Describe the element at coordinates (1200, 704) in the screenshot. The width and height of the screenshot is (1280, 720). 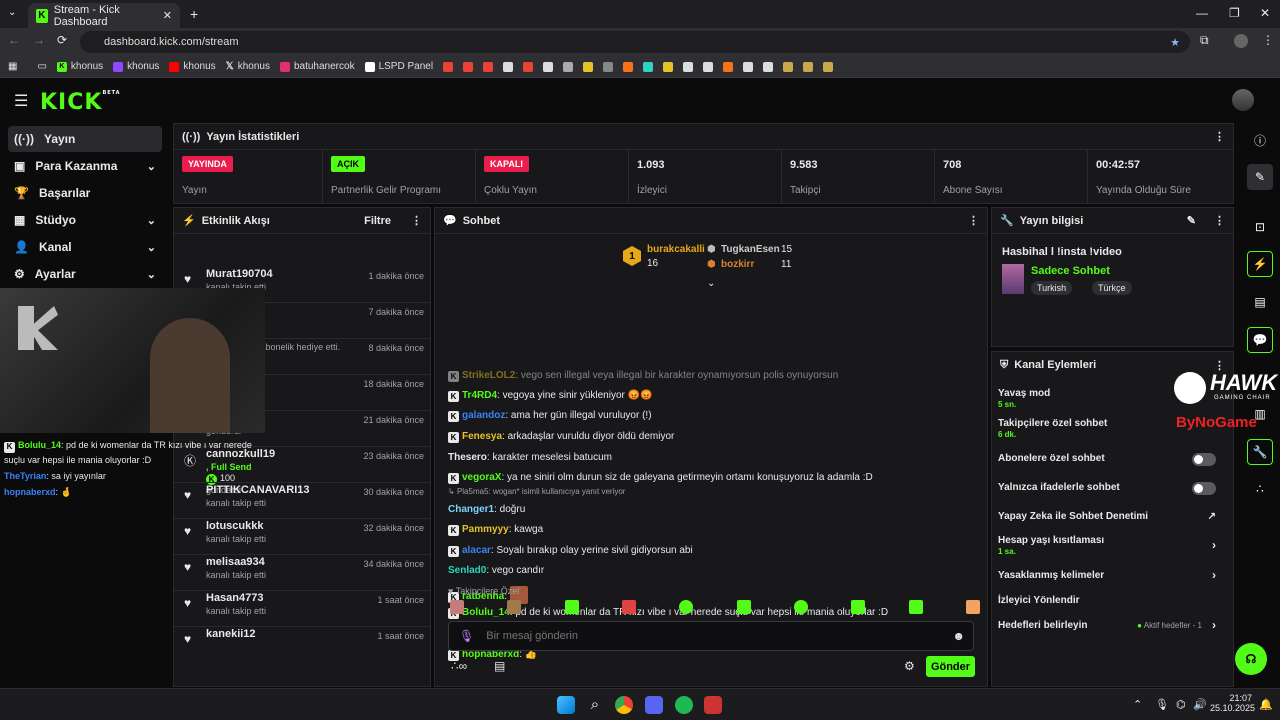
I see `volume-icon: 🔊` at that location.